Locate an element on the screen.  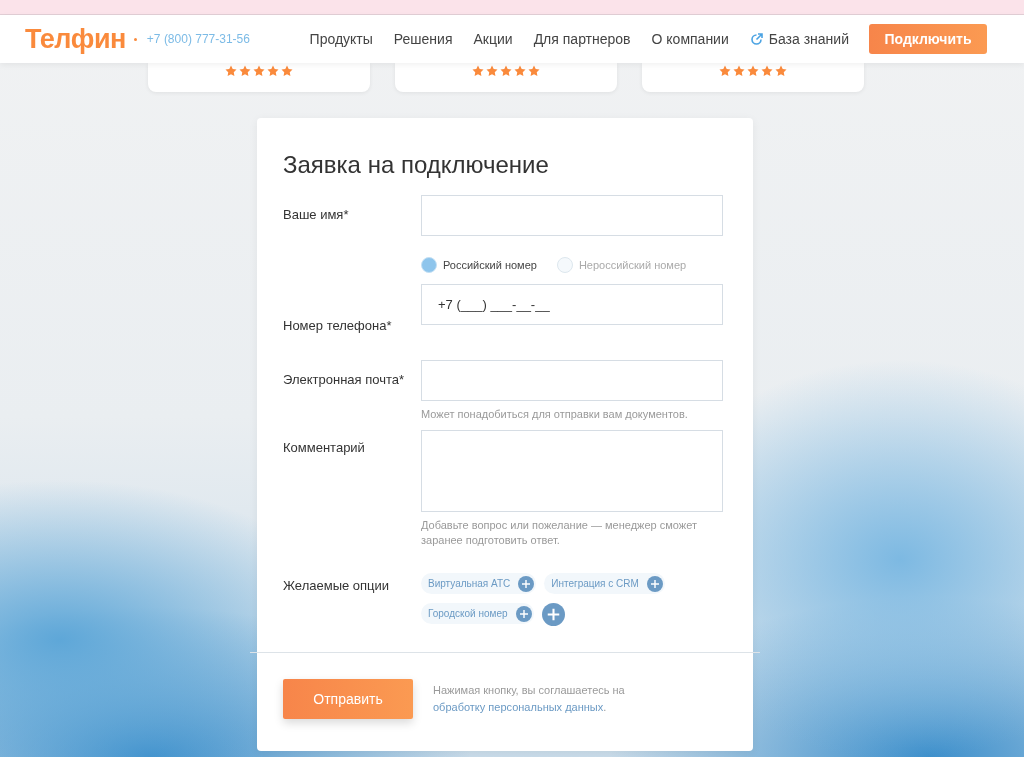
field-label: Комментарий is located at coordinates (324, 448).